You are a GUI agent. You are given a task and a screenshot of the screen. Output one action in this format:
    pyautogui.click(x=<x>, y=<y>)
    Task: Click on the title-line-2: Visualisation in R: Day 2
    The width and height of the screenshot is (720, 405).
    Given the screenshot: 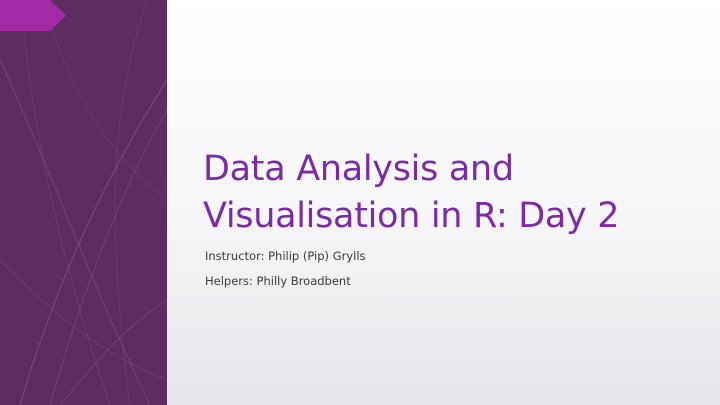 What is the action you would take?
    pyautogui.click(x=411, y=216)
    